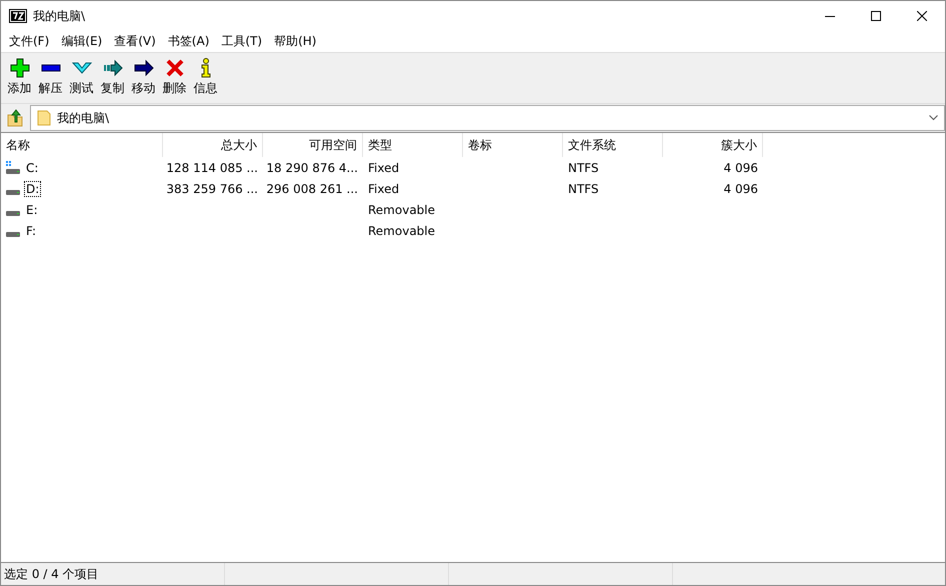 The width and height of the screenshot is (946, 586). Describe the element at coordinates (189, 41) in the screenshot. I see `menu-item: 书签(A)` at that location.